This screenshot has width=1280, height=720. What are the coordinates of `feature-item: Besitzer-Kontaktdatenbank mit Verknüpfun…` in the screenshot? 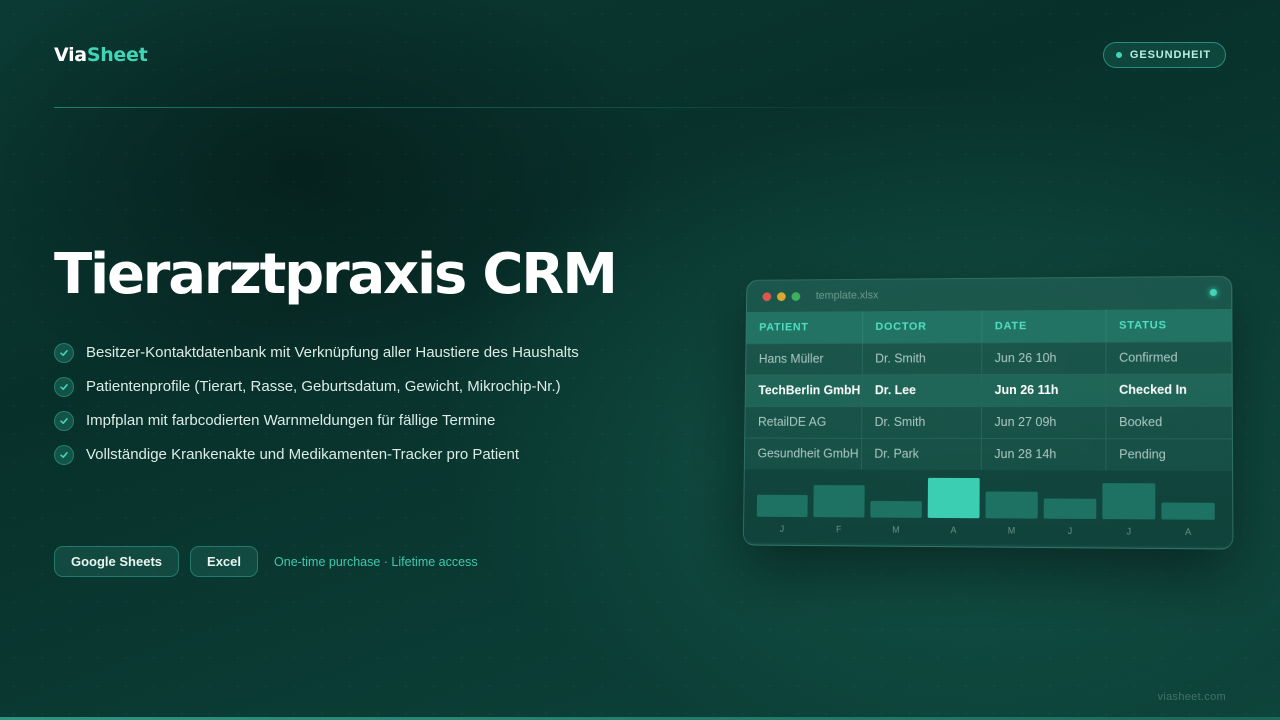 It's located at (334, 352).